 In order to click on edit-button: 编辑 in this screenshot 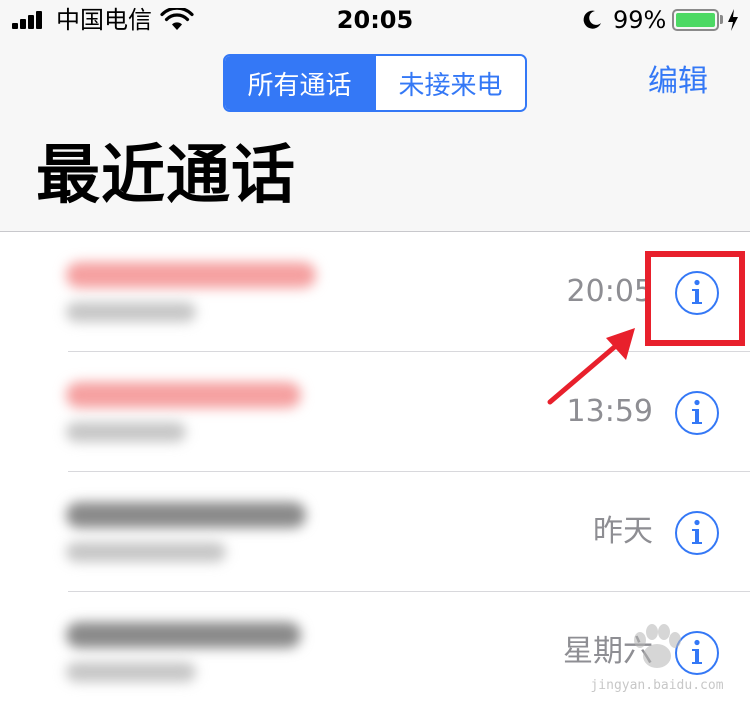, I will do `click(678, 82)`.